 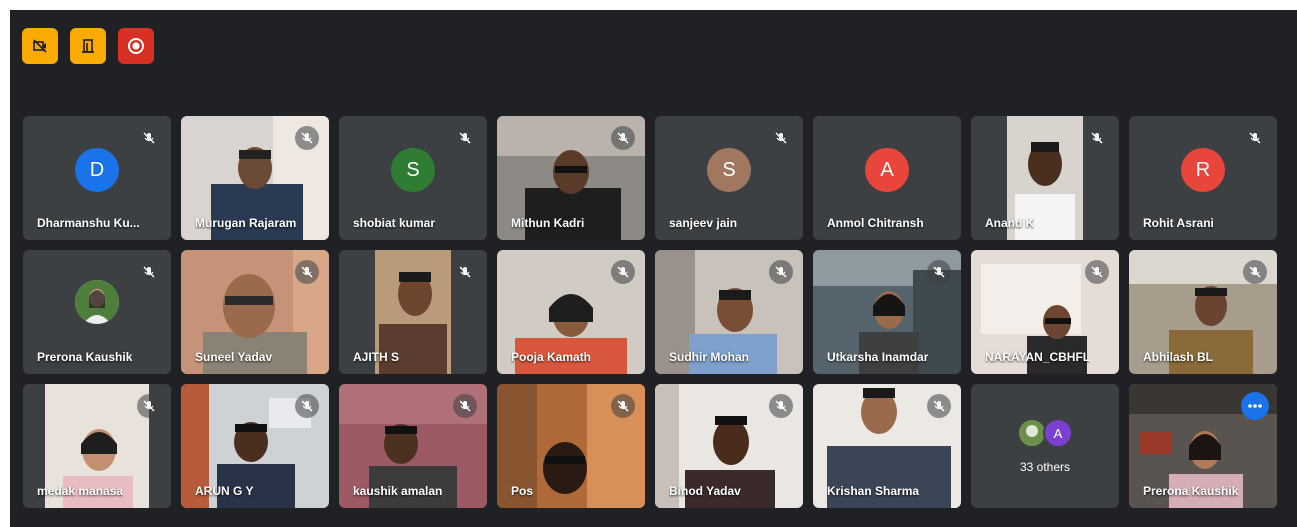 What do you see at coordinates (703, 223) in the screenshot?
I see `participant-name: sanjeev jain` at bounding box center [703, 223].